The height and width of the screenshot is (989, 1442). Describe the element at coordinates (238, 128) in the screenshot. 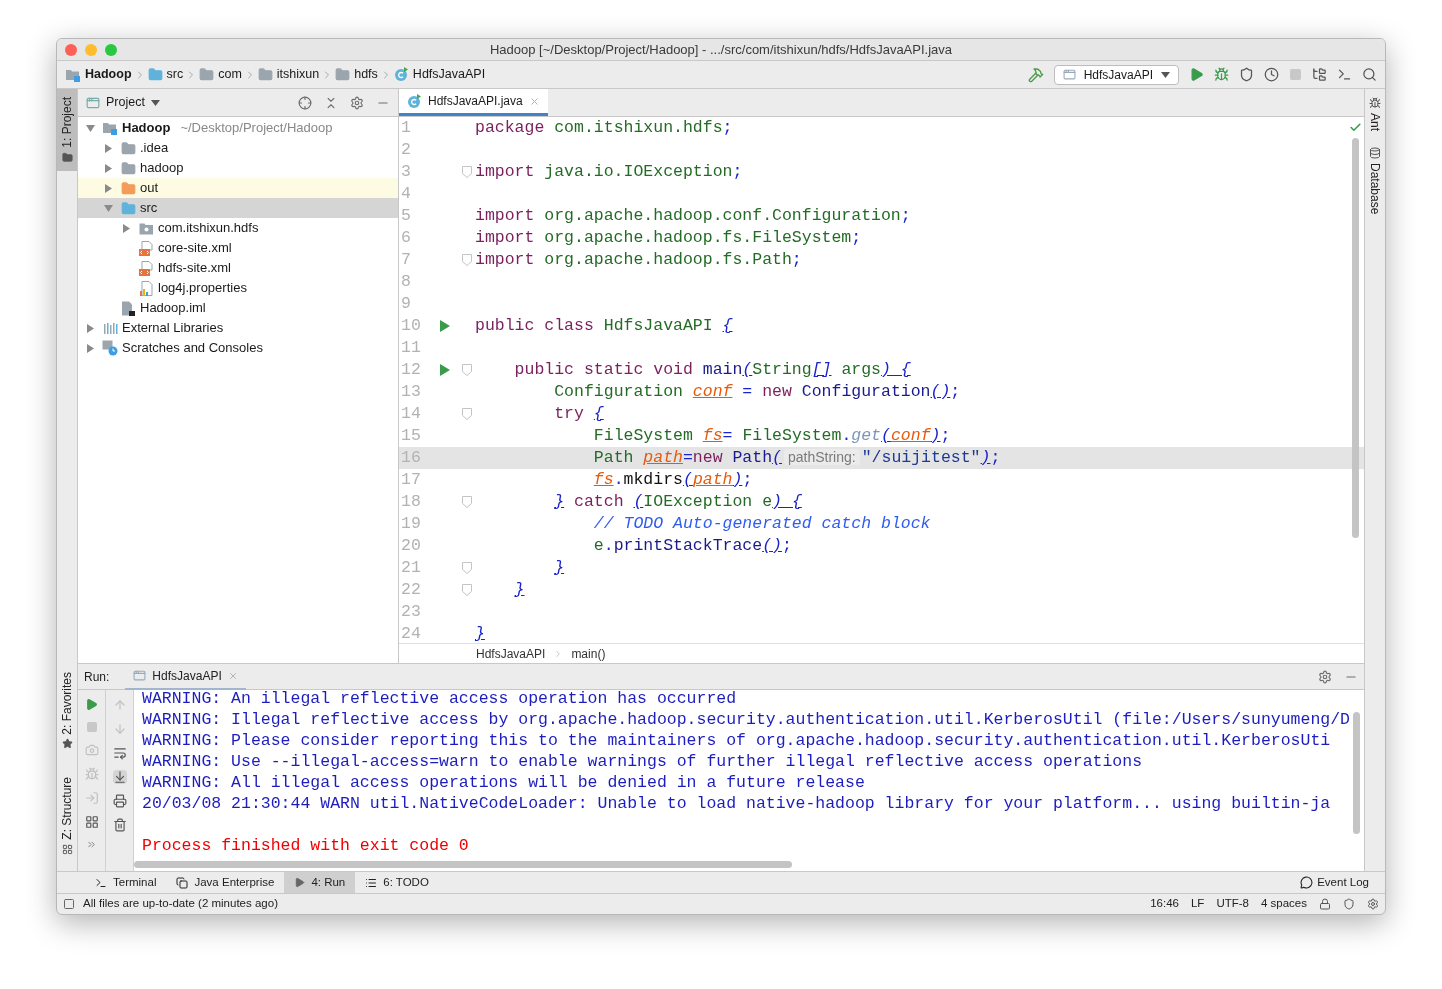

I see `tree-item: Hadoop ~/Desktop/Project/Hadoop` at that location.